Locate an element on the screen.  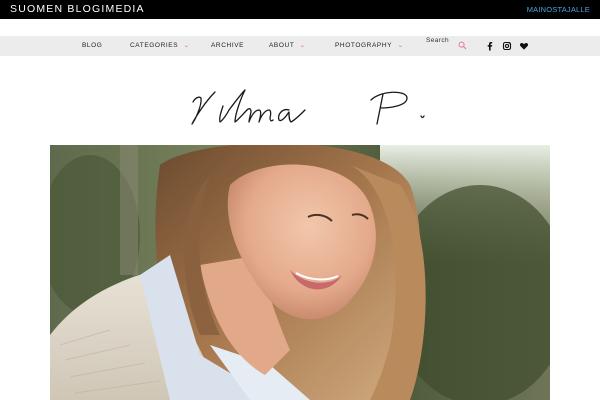
nav-item-about: ABOUT ⌄ is located at coordinates (287, 45).